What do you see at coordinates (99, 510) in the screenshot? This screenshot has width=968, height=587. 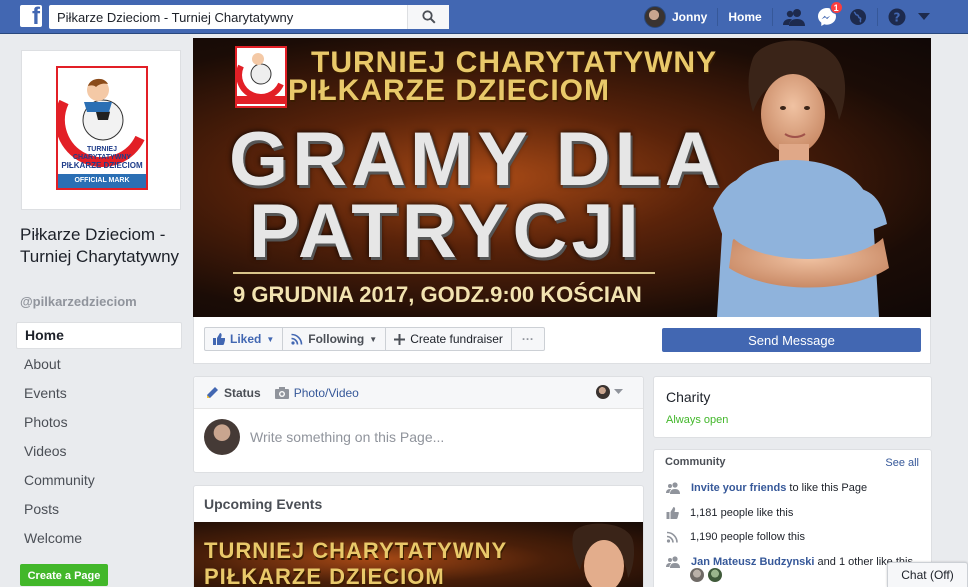 I see `nav-item-posts: Posts` at bounding box center [99, 510].